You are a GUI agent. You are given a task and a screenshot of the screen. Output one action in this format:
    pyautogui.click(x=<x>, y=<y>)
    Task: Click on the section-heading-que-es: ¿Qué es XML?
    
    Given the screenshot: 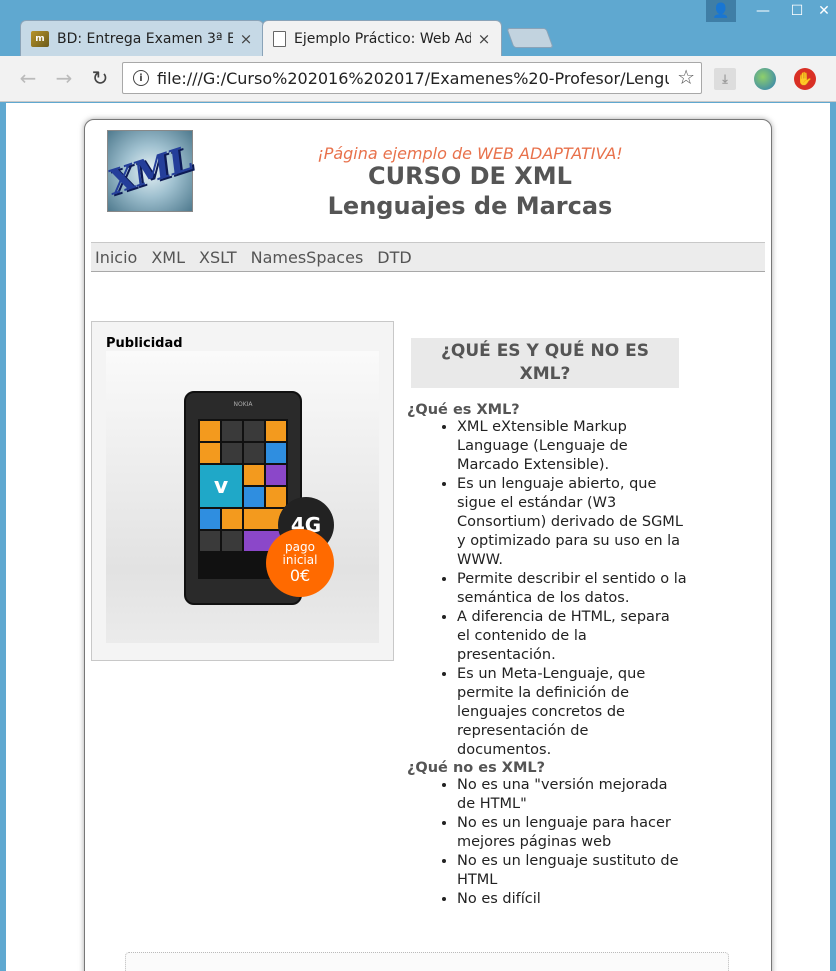 What is the action you would take?
    pyautogui.click(x=463, y=410)
    